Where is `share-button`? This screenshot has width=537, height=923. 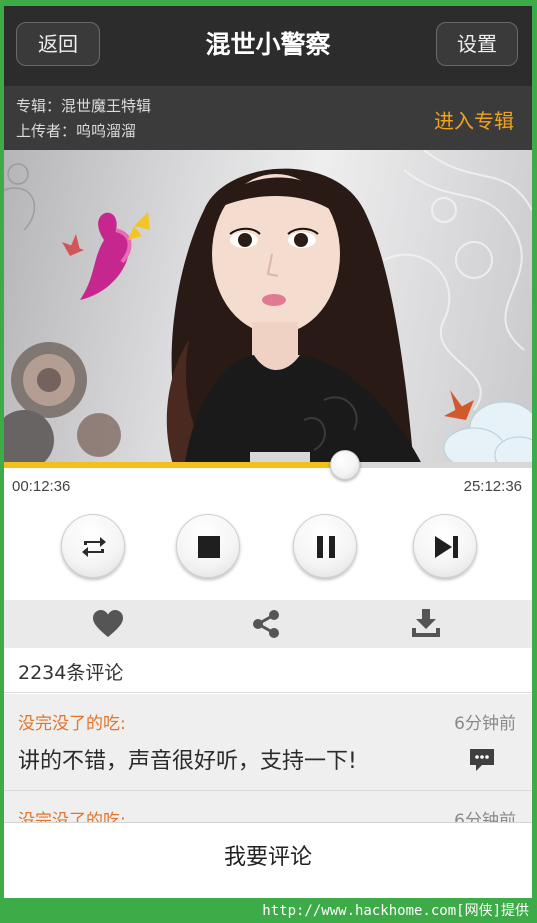
share-button is located at coordinates (266, 624).